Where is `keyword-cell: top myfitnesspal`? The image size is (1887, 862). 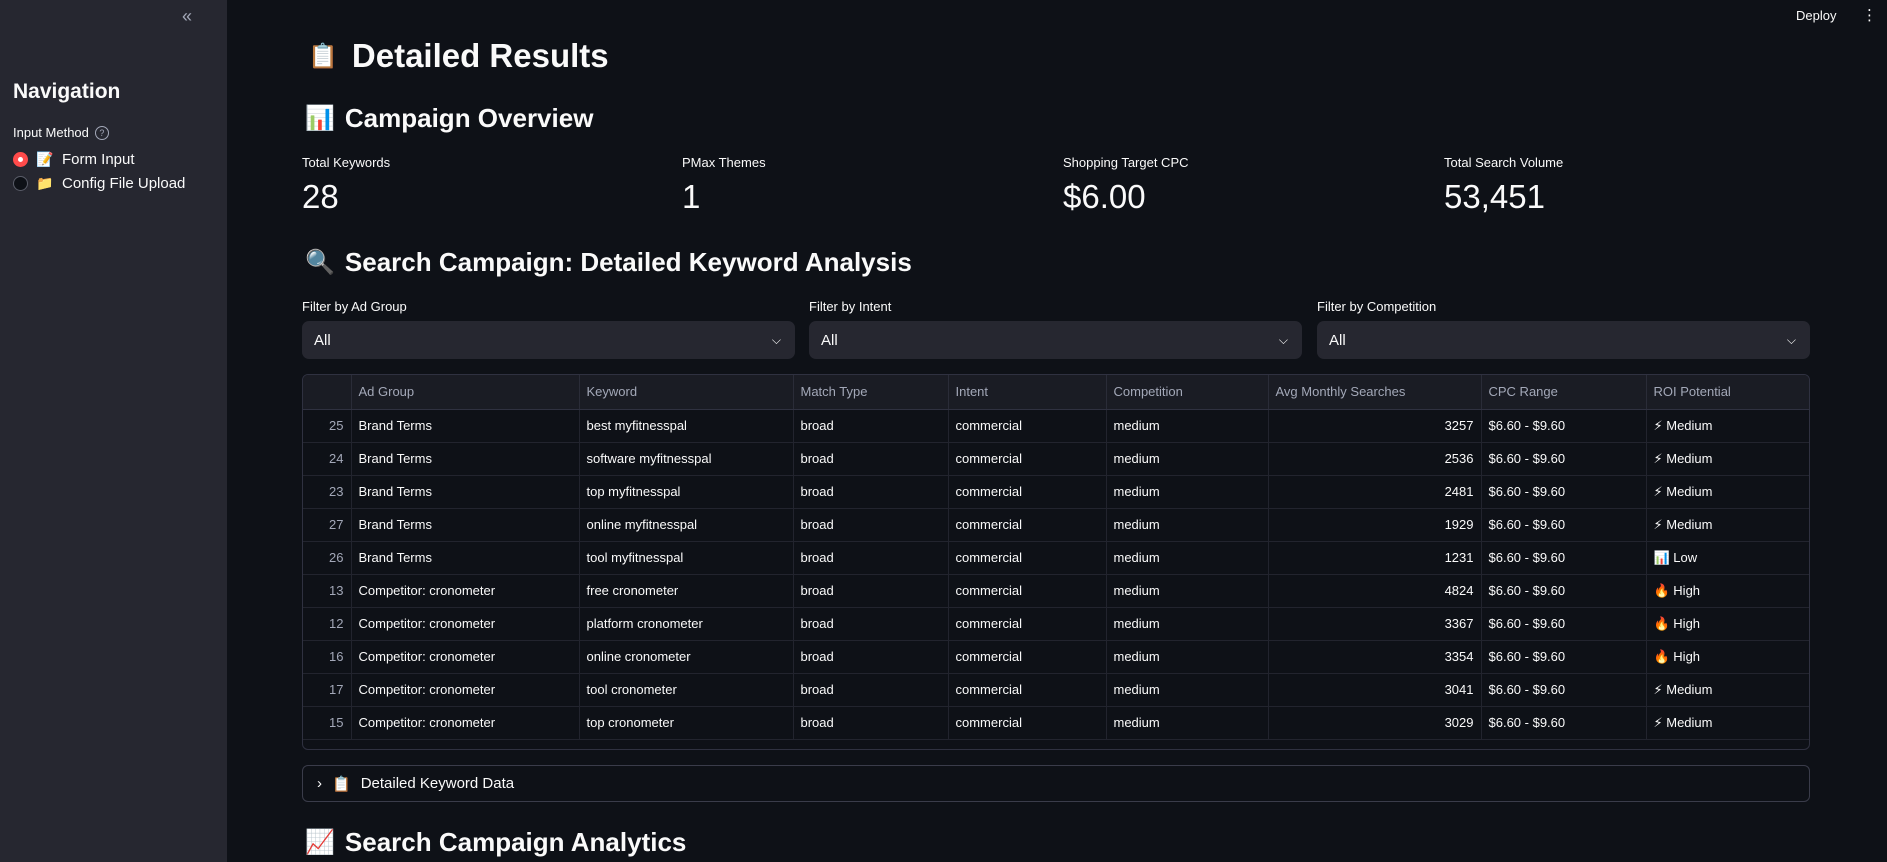 keyword-cell: top myfitnesspal is located at coordinates (686, 492).